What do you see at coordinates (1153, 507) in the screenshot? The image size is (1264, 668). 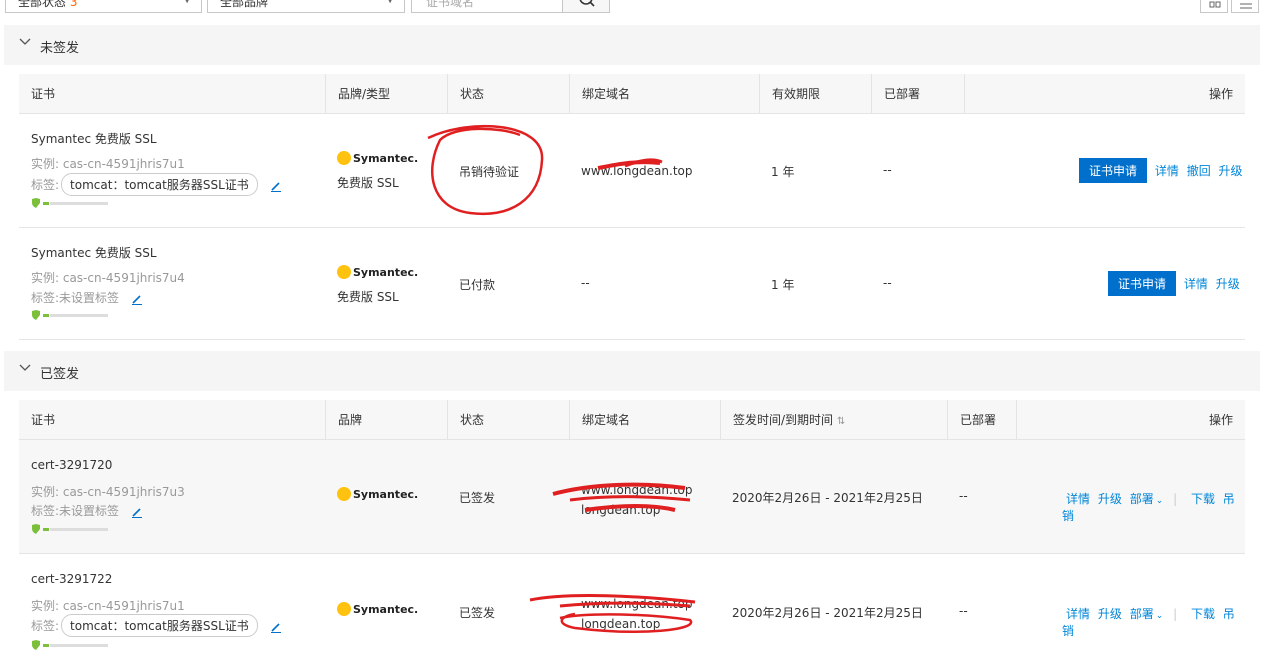 I see `row-actions: 详情 升级 部署 ⌄ | 下载 吊销` at bounding box center [1153, 507].